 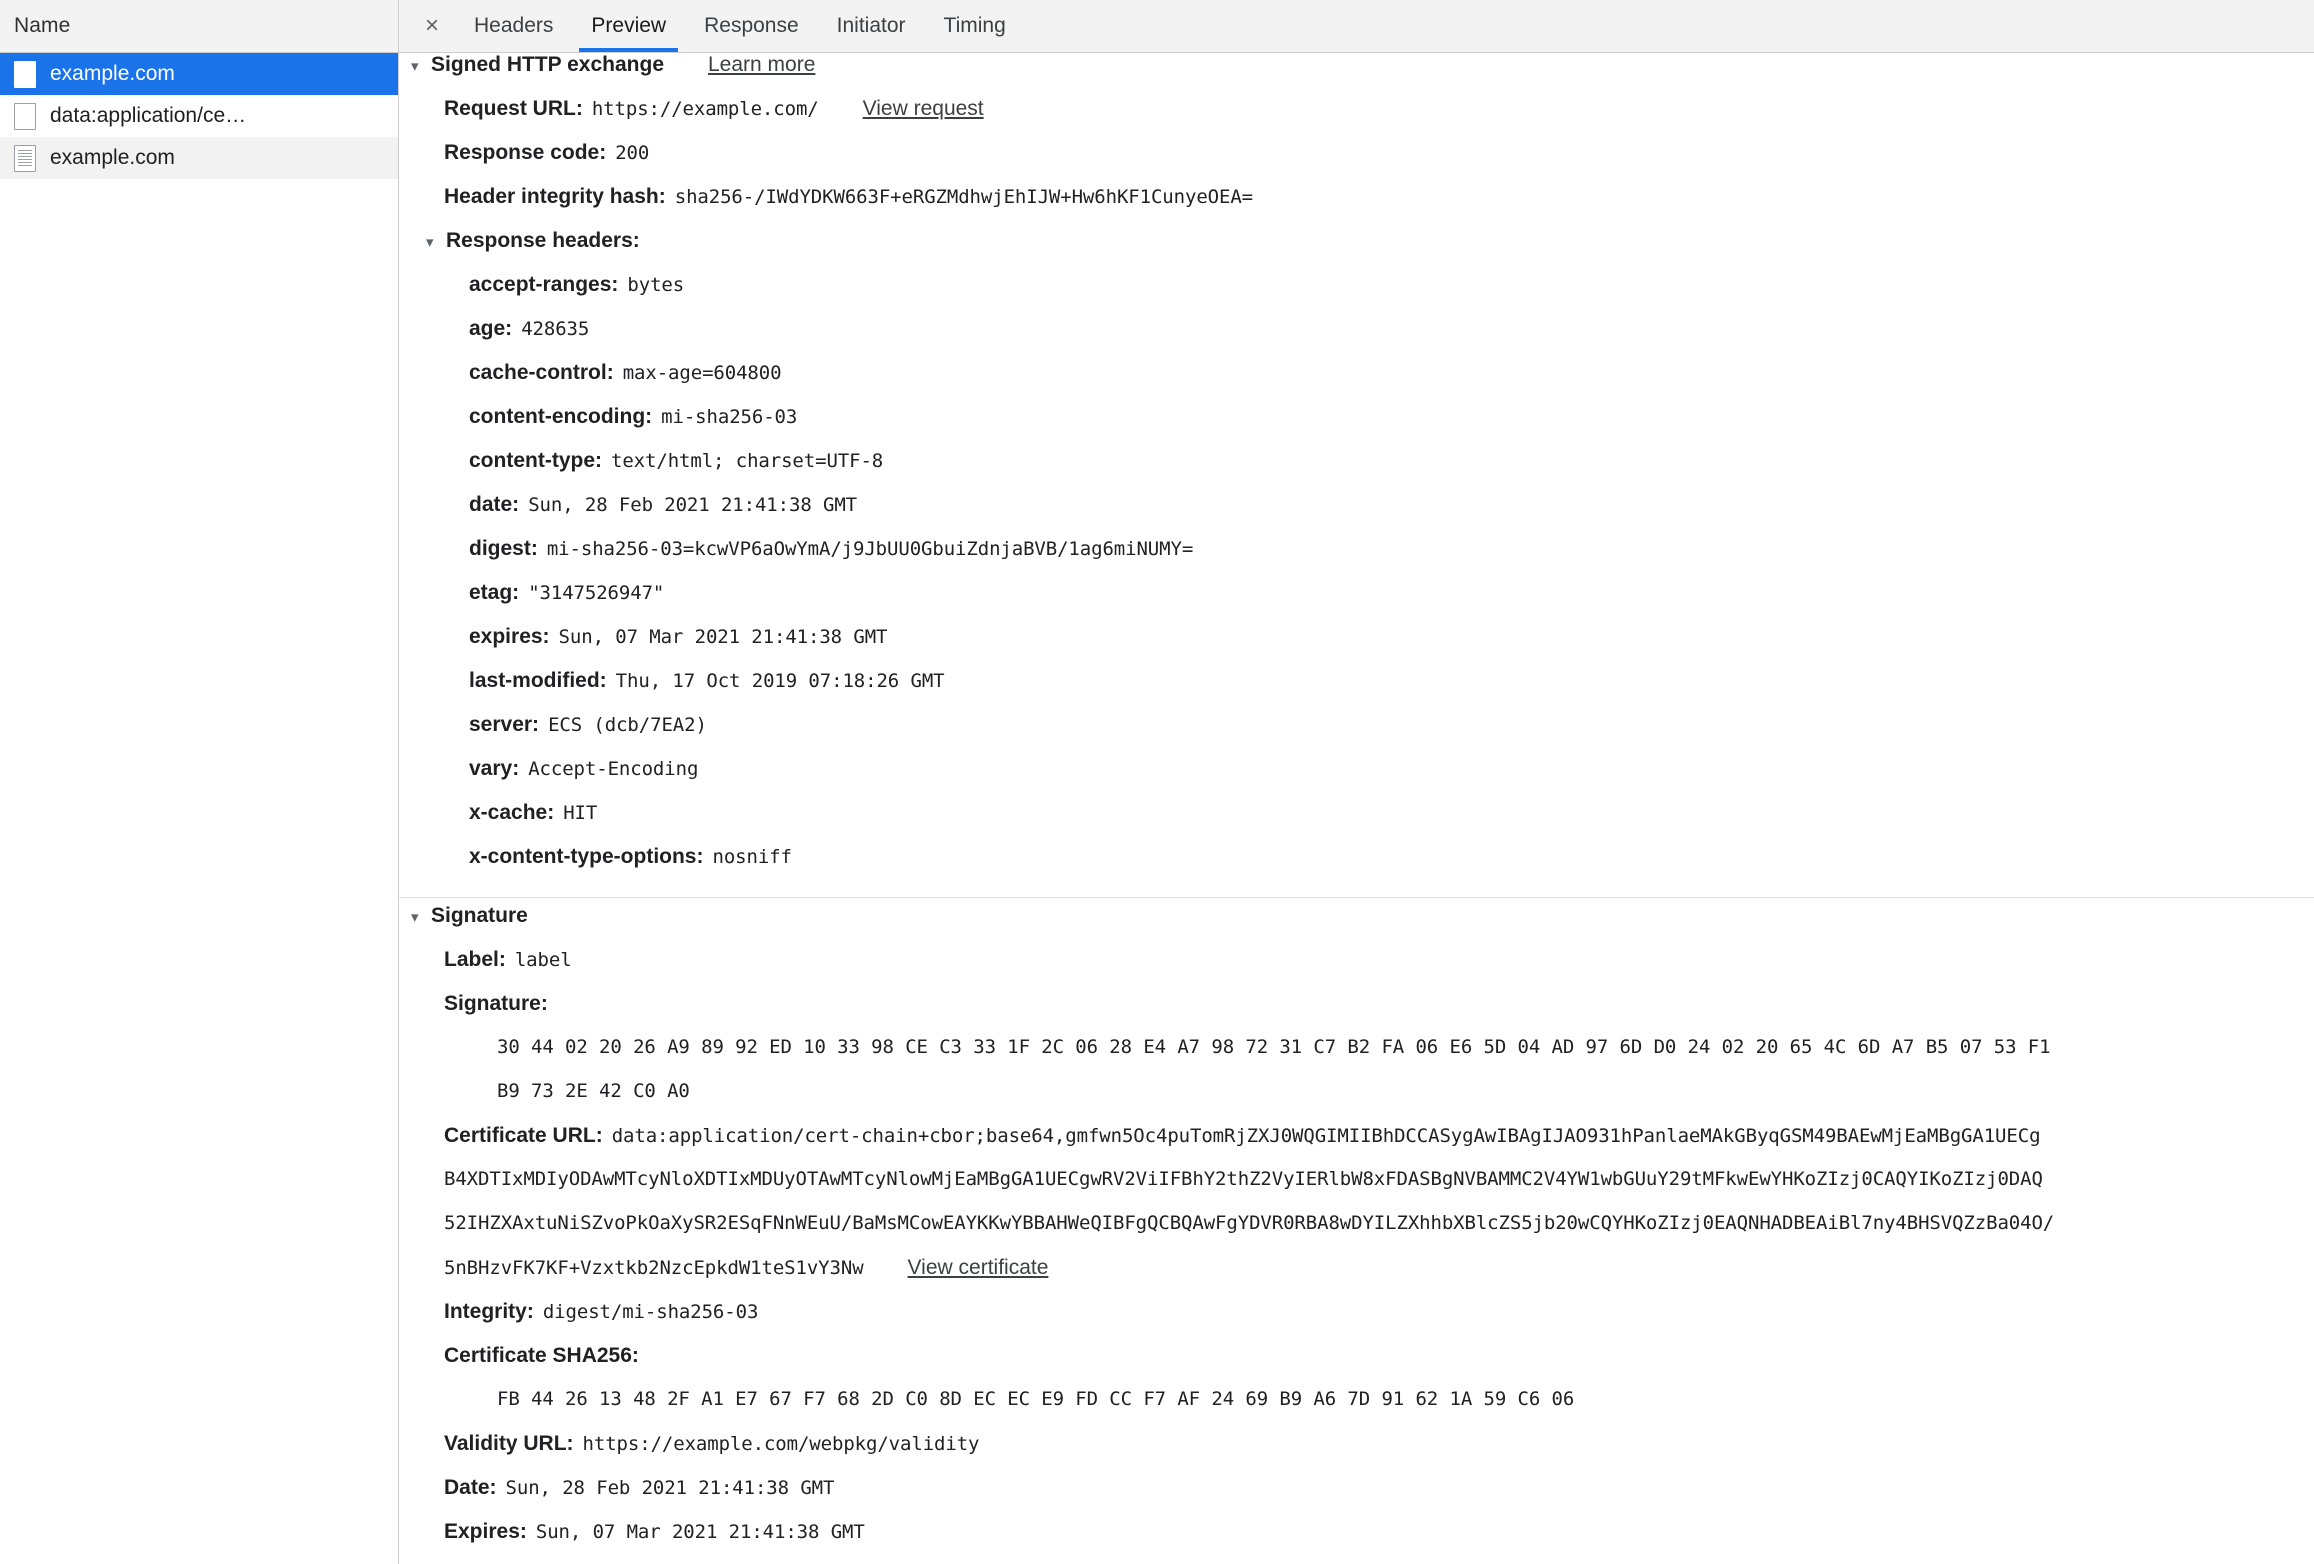 I want to click on validity-url-key: Validity URL:, so click(x=509, y=1443).